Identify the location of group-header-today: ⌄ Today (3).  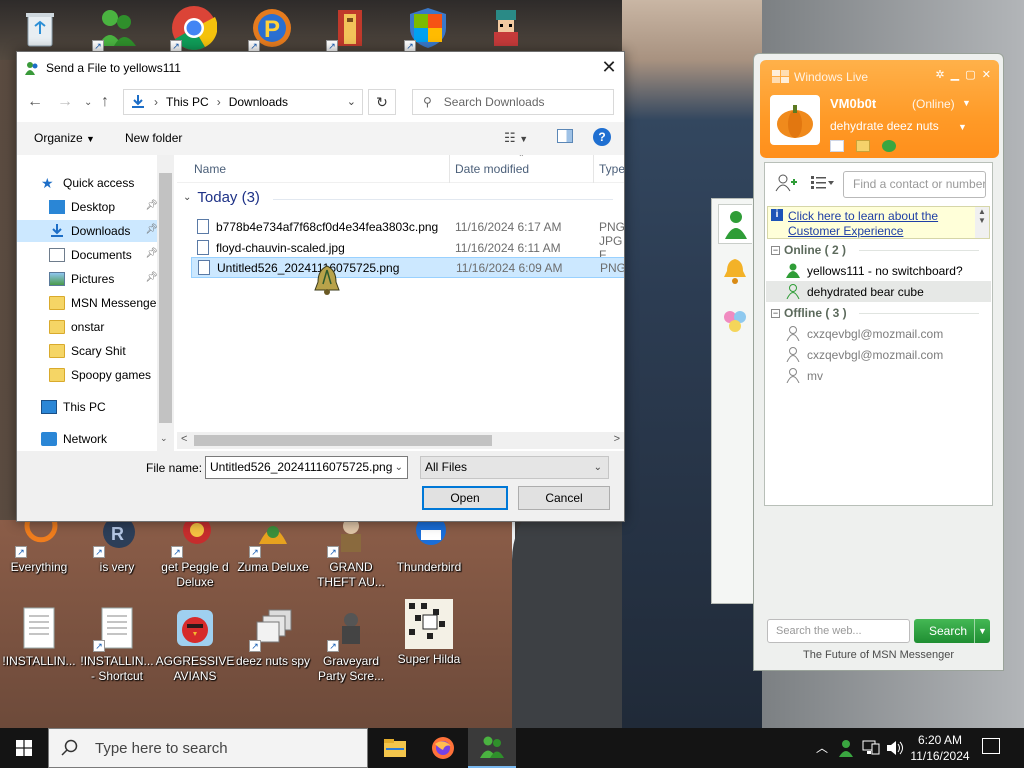
(398, 197).